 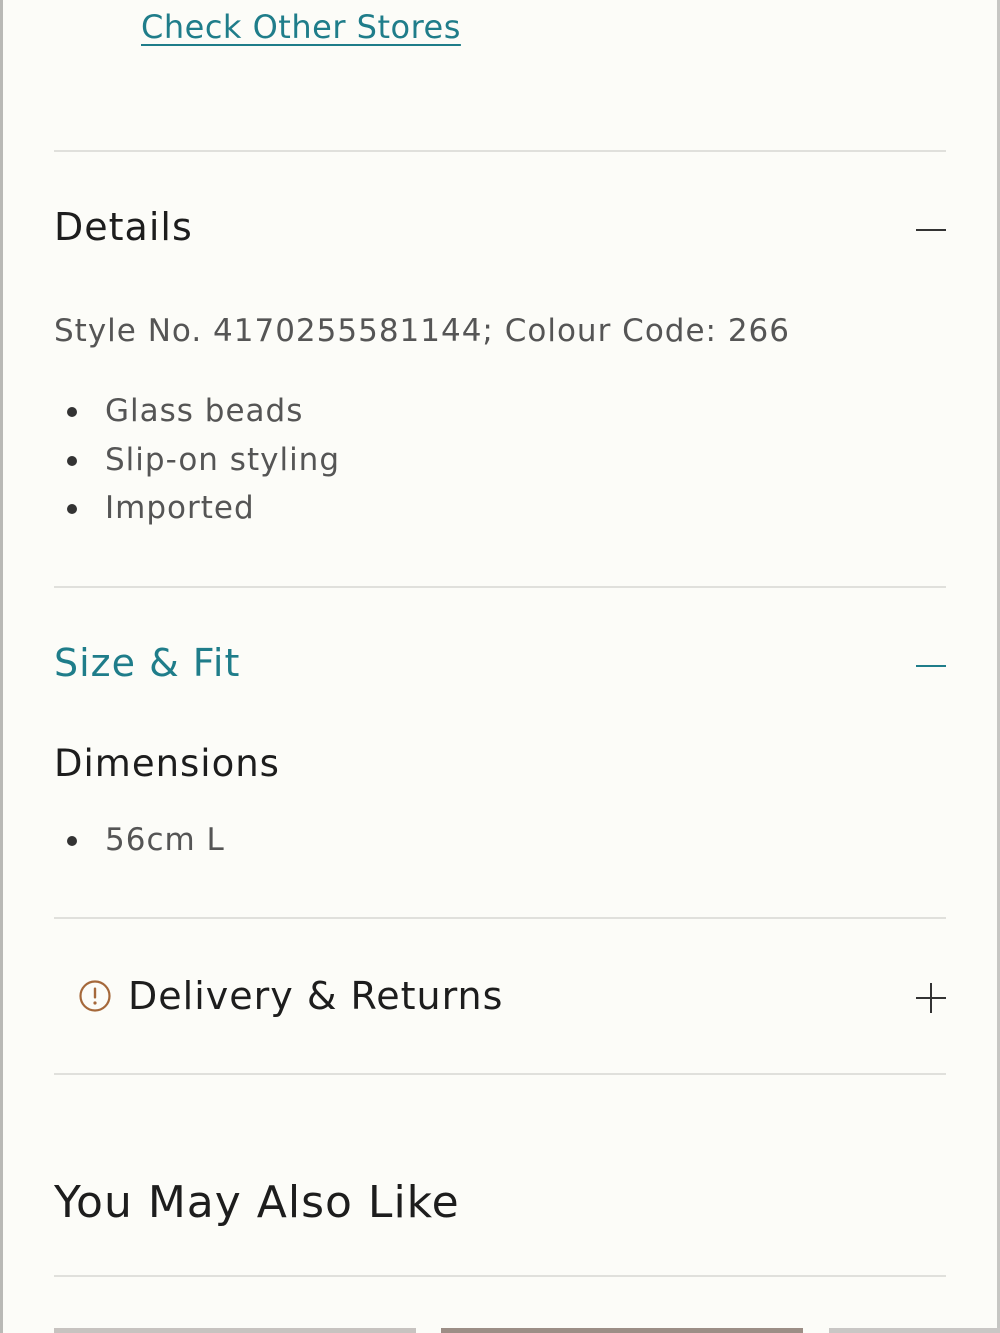 I want to click on list-item: Glass beads, so click(x=197, y=411).